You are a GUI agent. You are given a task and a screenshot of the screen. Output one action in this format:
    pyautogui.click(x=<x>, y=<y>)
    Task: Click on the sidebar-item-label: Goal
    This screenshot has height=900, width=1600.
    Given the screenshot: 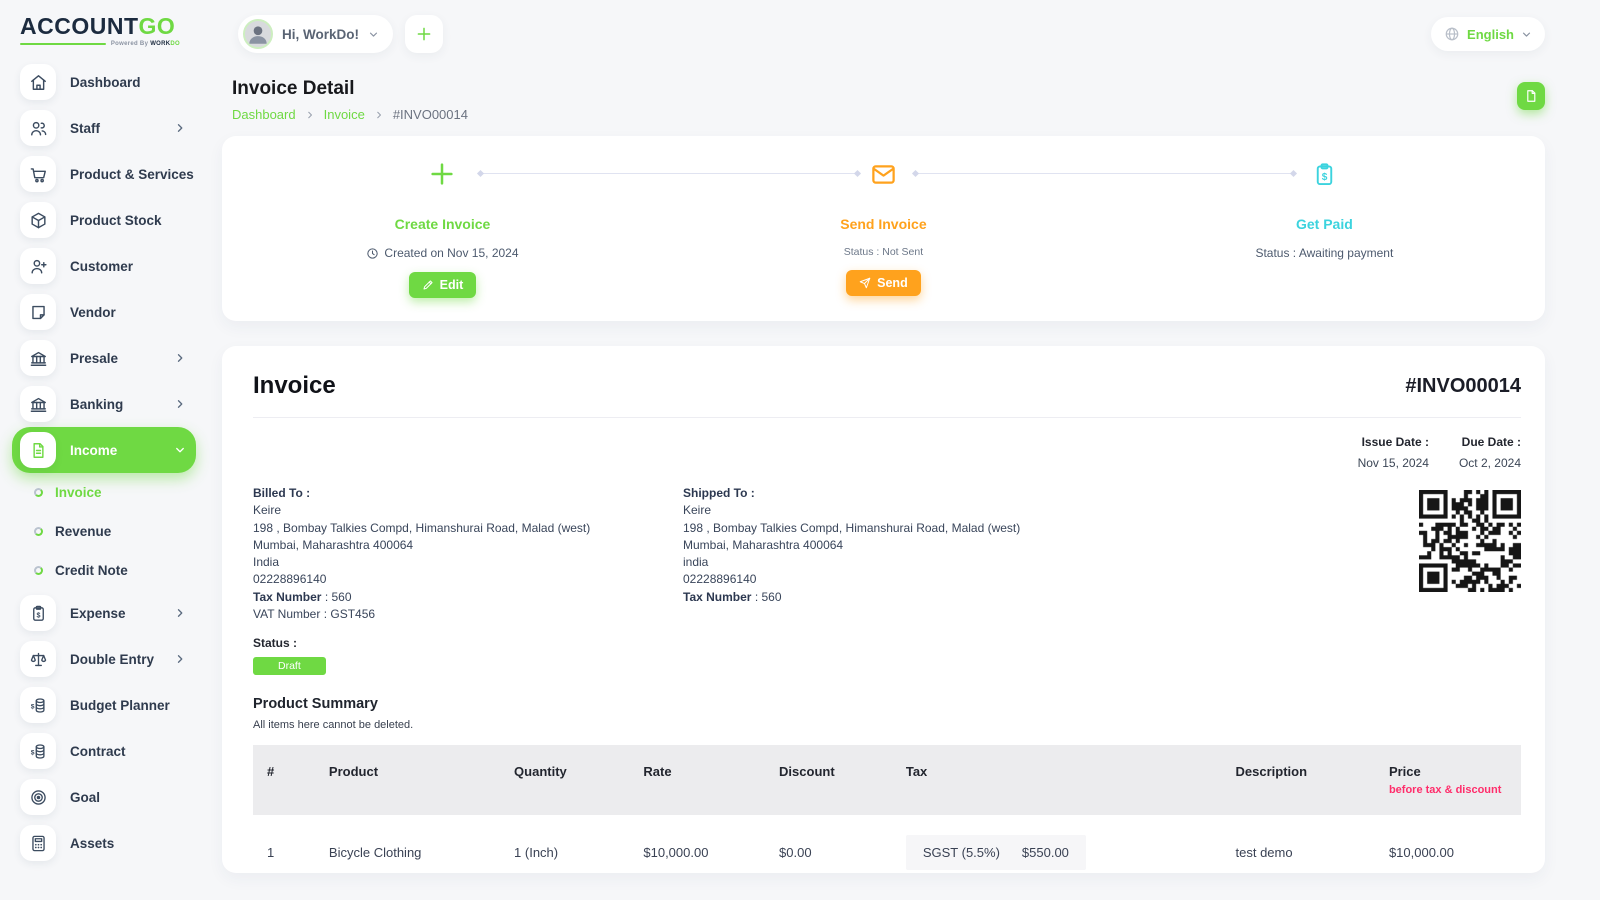 What is the action you would take?
    pyautogui.click(x=85, y=797)
    